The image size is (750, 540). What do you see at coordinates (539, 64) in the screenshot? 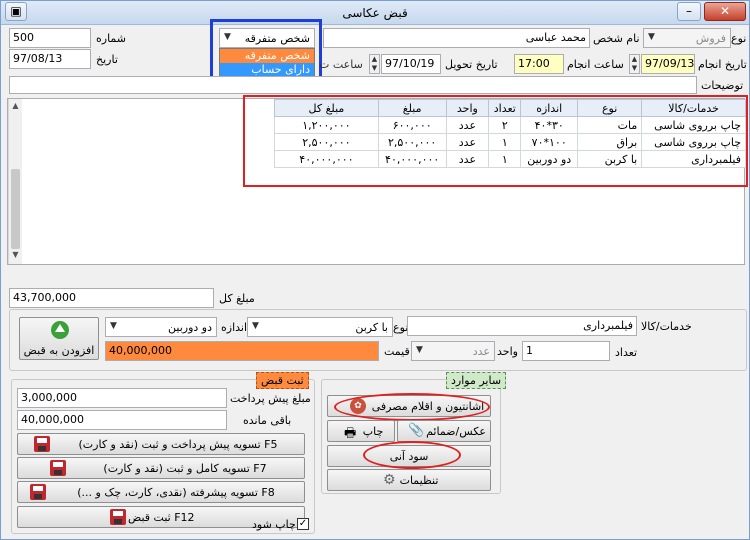
I see `do-time-field: 17:00` at bounding box center [539, 64].